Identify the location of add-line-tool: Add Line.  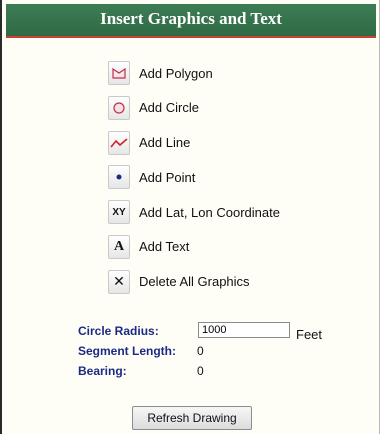
(194, 143).